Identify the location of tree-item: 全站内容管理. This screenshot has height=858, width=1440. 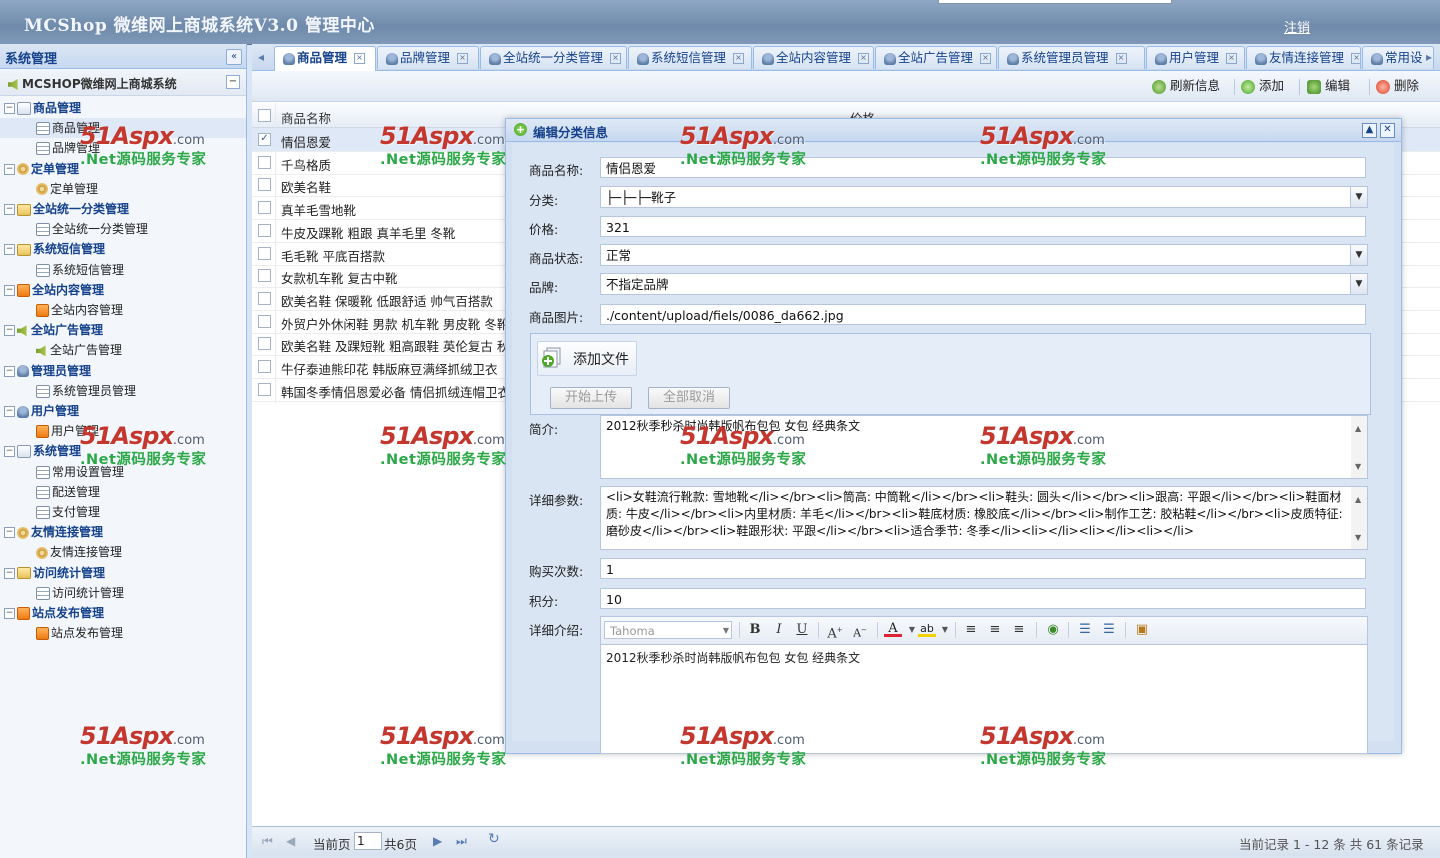
(123, 310).